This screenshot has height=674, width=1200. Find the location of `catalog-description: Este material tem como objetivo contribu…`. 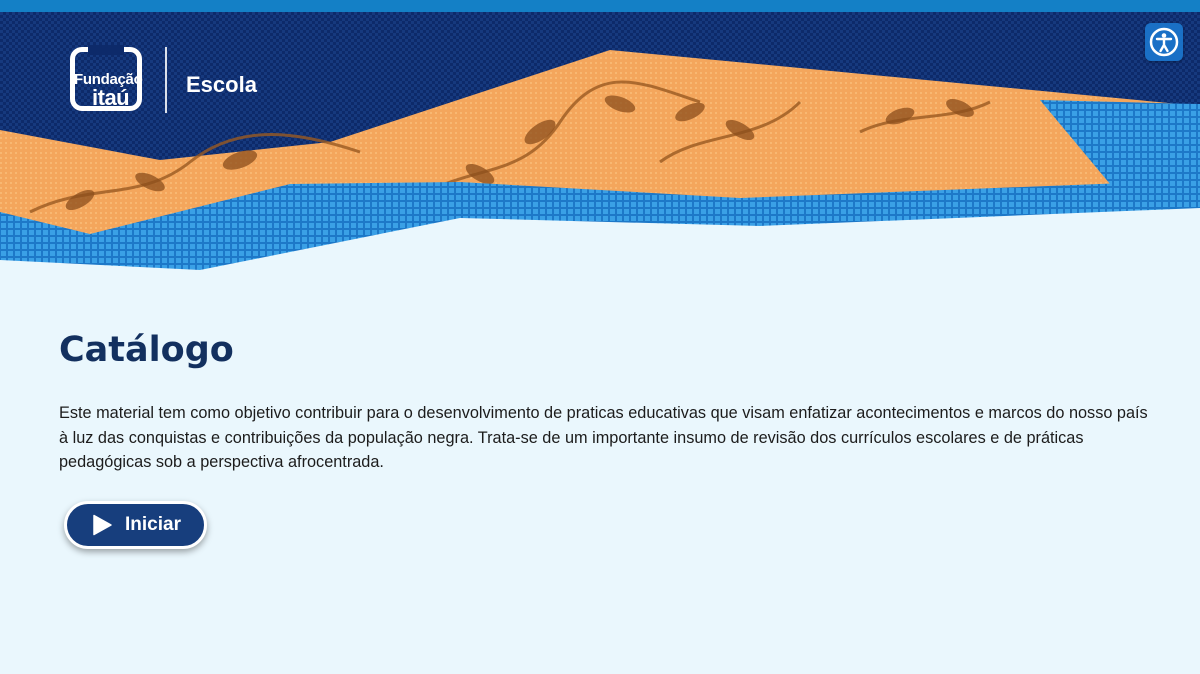

catalog-description: Este material tem como objetivo contribu… is located at coordinates (603, 437).